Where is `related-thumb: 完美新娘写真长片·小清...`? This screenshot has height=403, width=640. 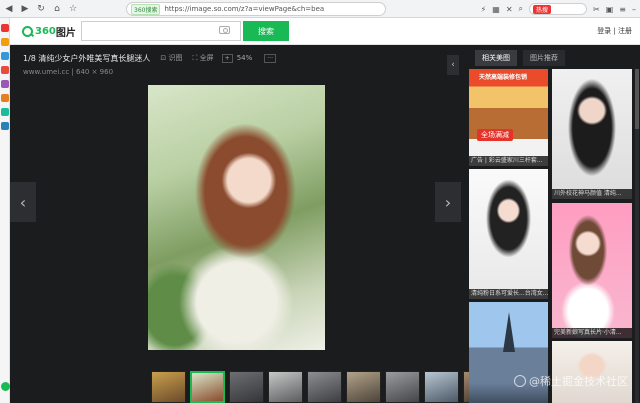 related-thumb: 完美新娘写真长片·小清... is located at coordinates (592, 270).